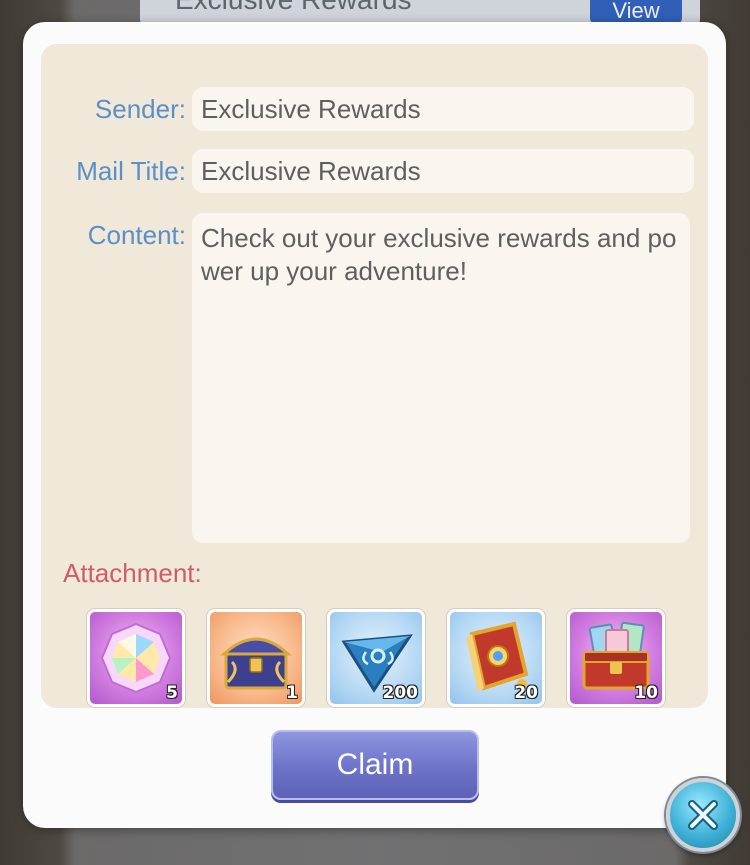 Image resolution: width=750 pixels, height=865 pixels. I want to click on content-label: Content:, so click(136, 235).